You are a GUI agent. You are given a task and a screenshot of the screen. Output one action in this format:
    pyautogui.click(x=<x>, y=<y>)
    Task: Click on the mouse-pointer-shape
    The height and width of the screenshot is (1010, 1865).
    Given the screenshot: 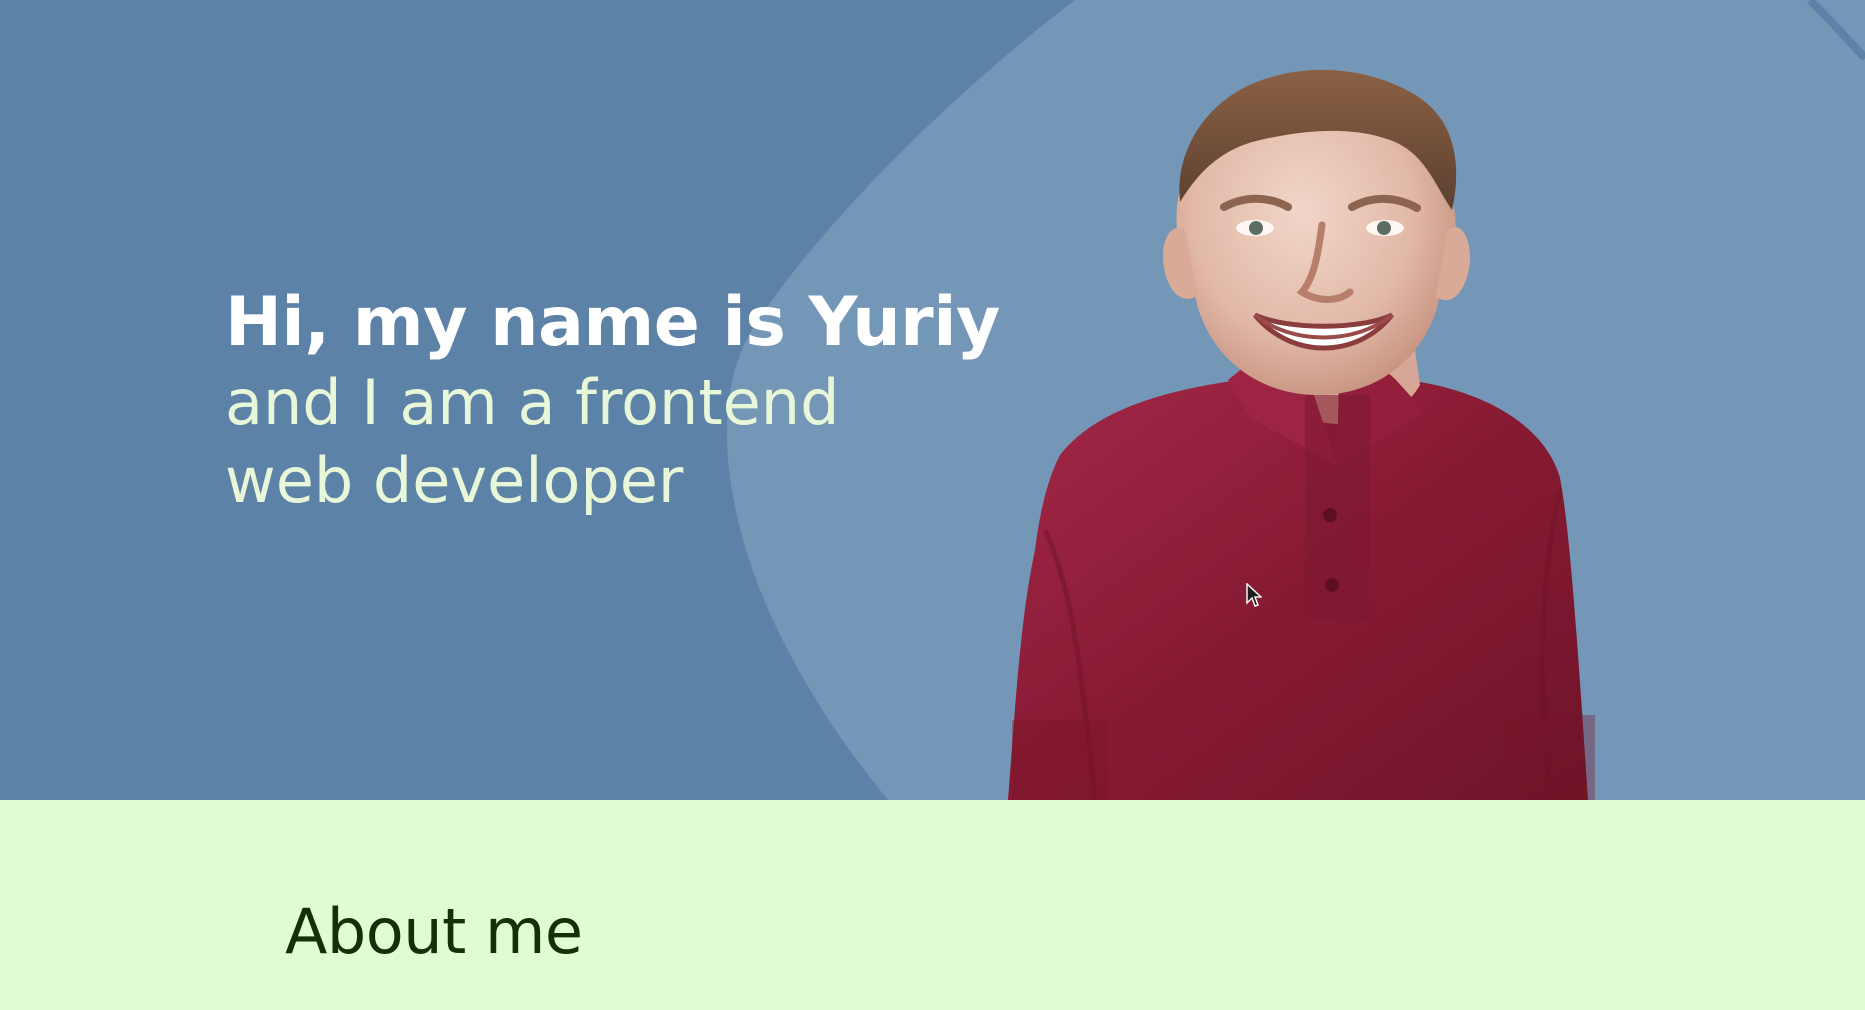 What is the action you would take?
    pyautogui.click(x=1254, y=595)
    